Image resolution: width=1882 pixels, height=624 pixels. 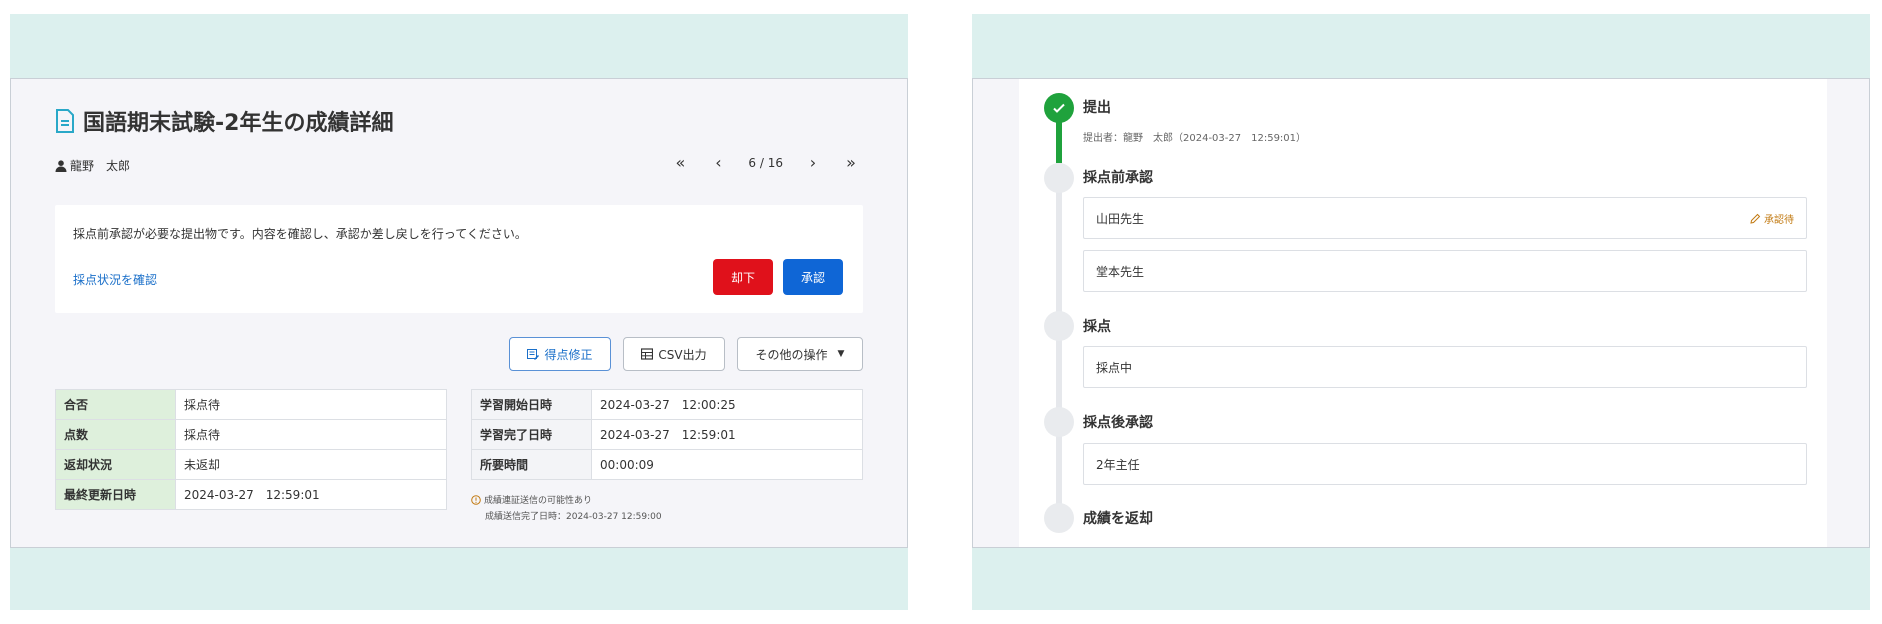 I want to click on check-icon, so click(x=1059, y=108).